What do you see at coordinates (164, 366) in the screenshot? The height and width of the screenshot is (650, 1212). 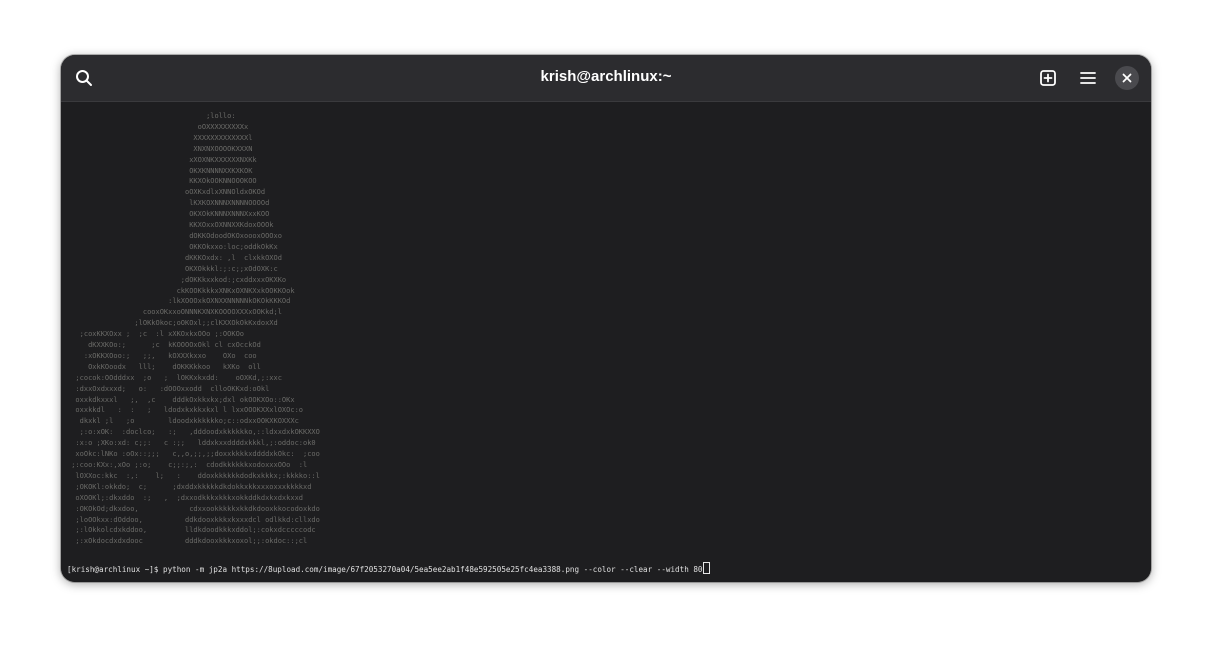 I see `ascii-art-line: OxkKOoodx lll; dOKKKkkoo kXKo oll` at bounding box center [164, 366].